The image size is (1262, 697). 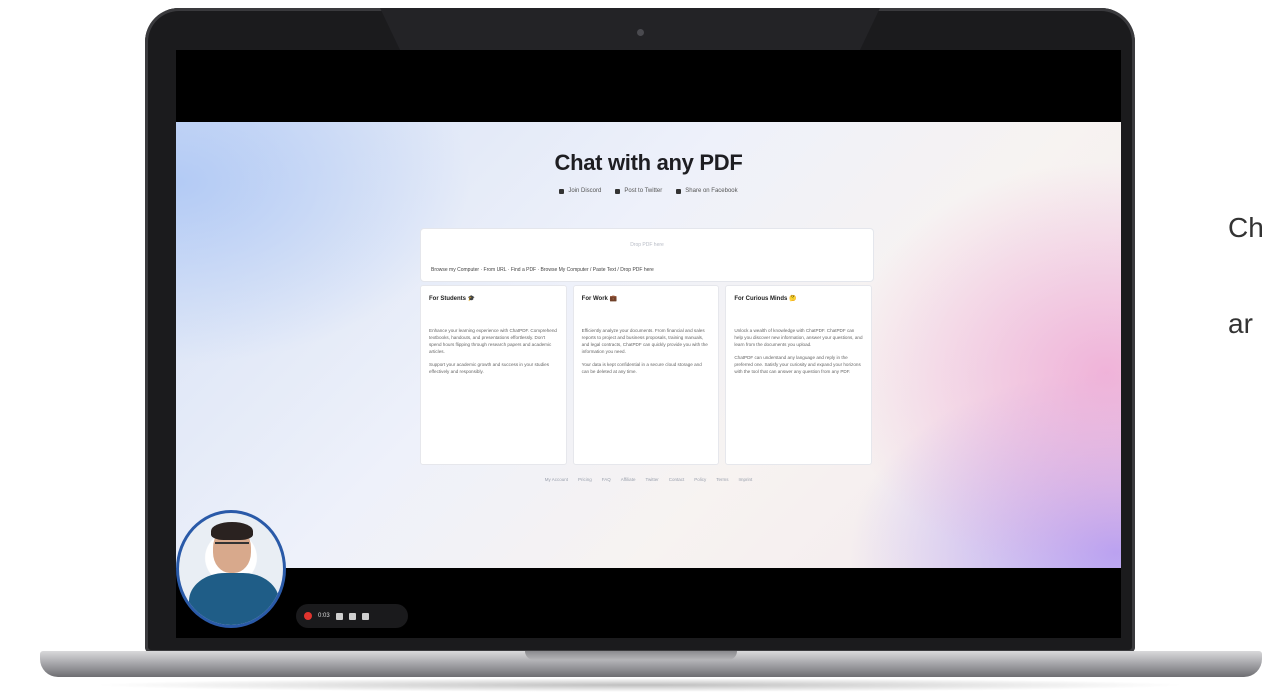 I want to click on twitter-icon, so click(x=618, y=191).